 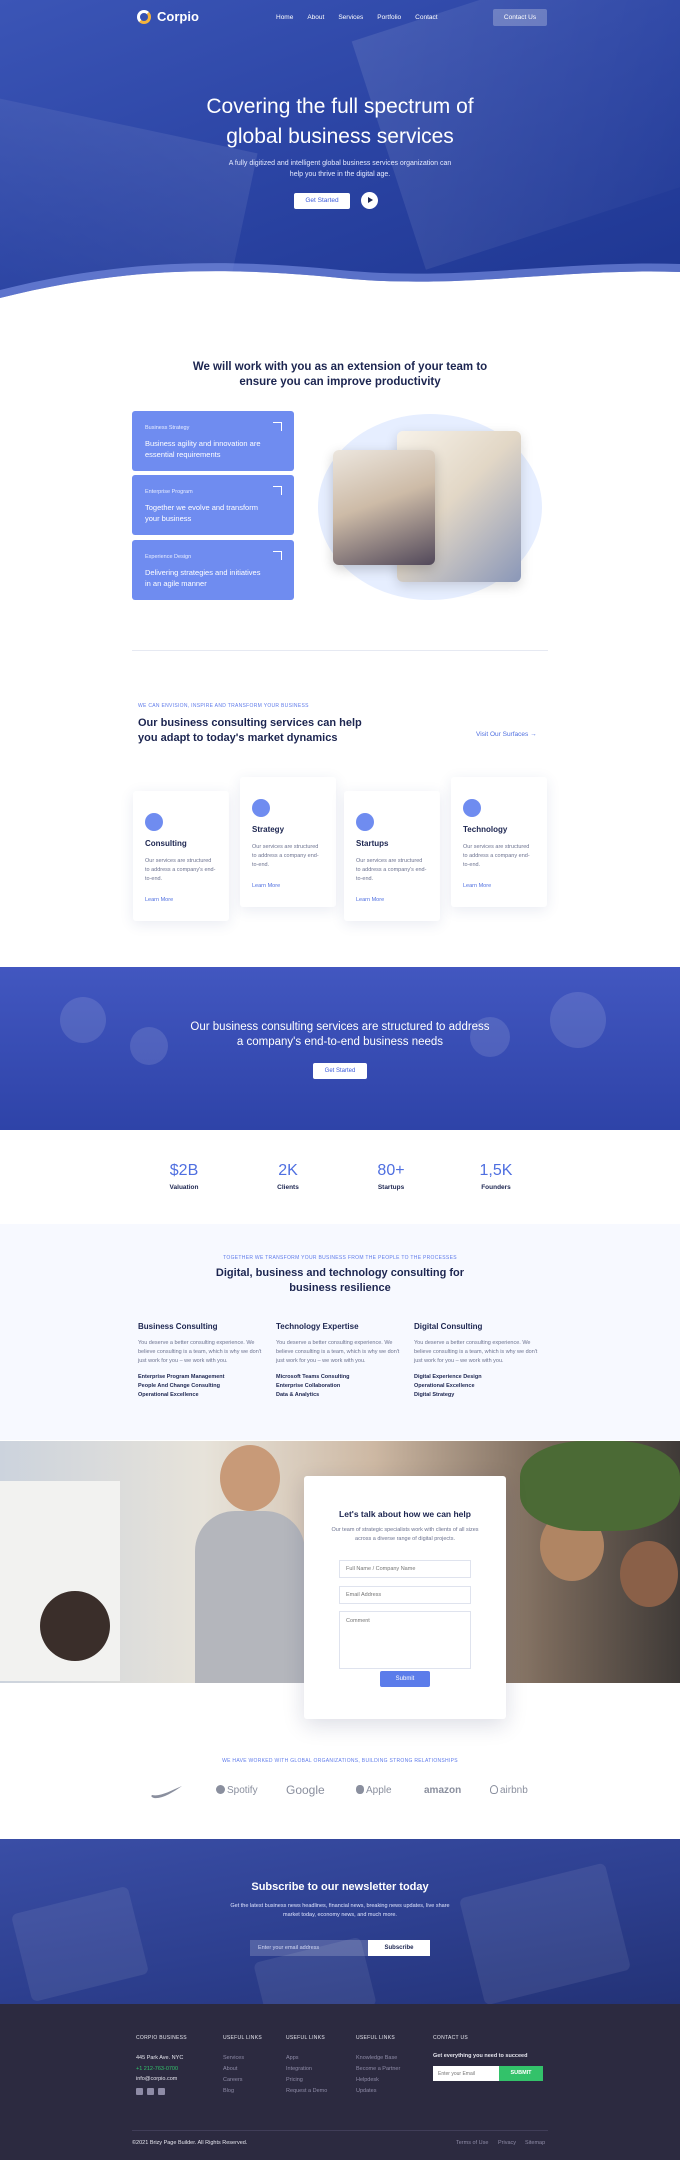 What do you see at coordinates (378, 2069) in the screenshot?
I see `footer-link: Become a Partner` at bounding box center [378, 2069].